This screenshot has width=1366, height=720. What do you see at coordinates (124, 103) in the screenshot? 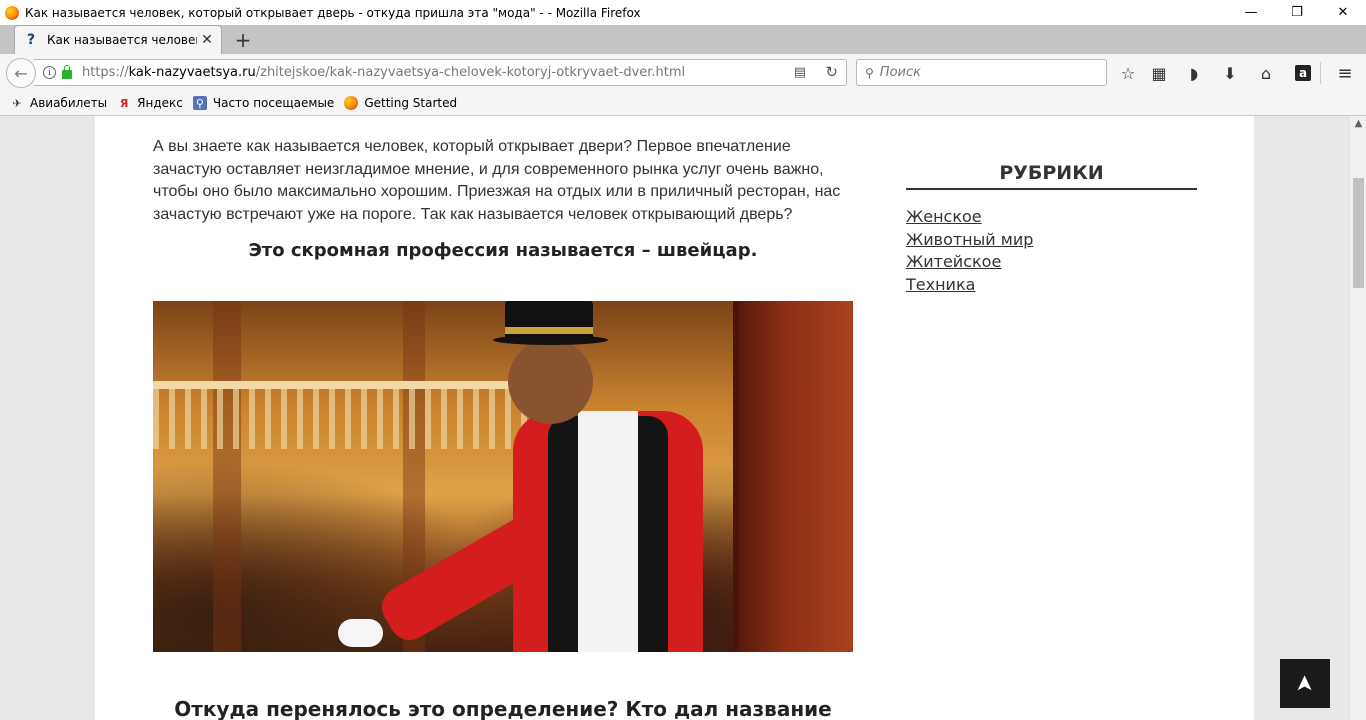
I see `yandex-icon: Я` at bounding box center [124, 103].